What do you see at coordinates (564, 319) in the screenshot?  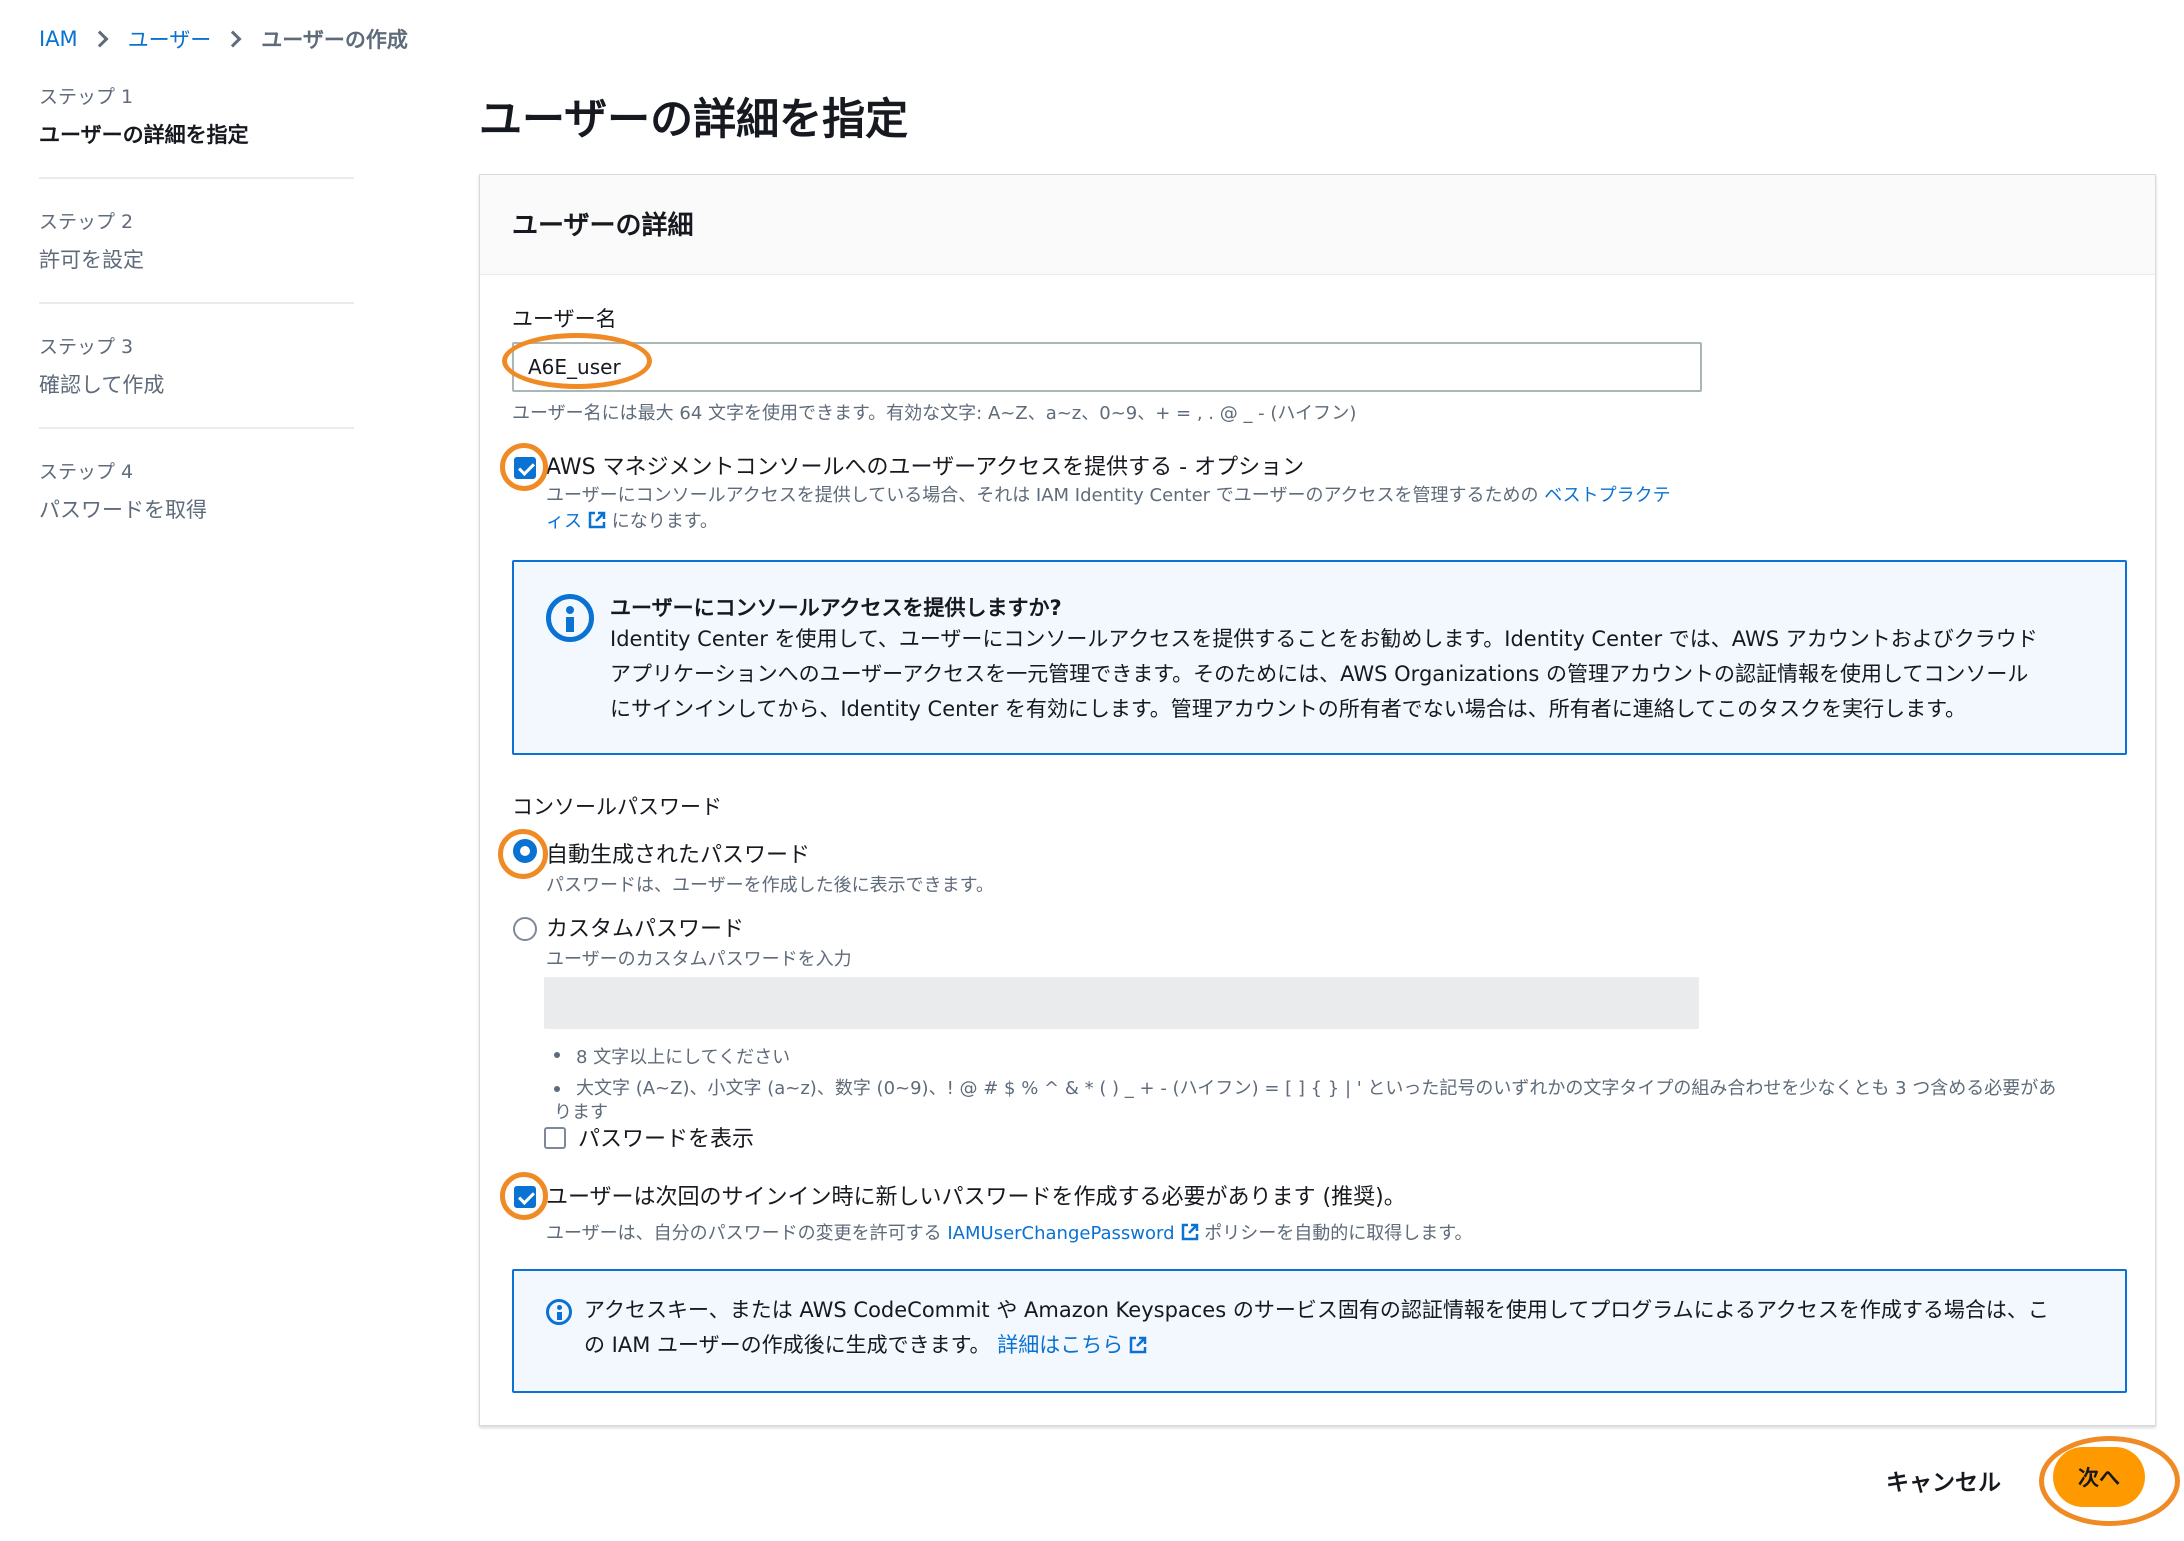 I see `username-label: ユーザー名` at bounding box center [564, 319].